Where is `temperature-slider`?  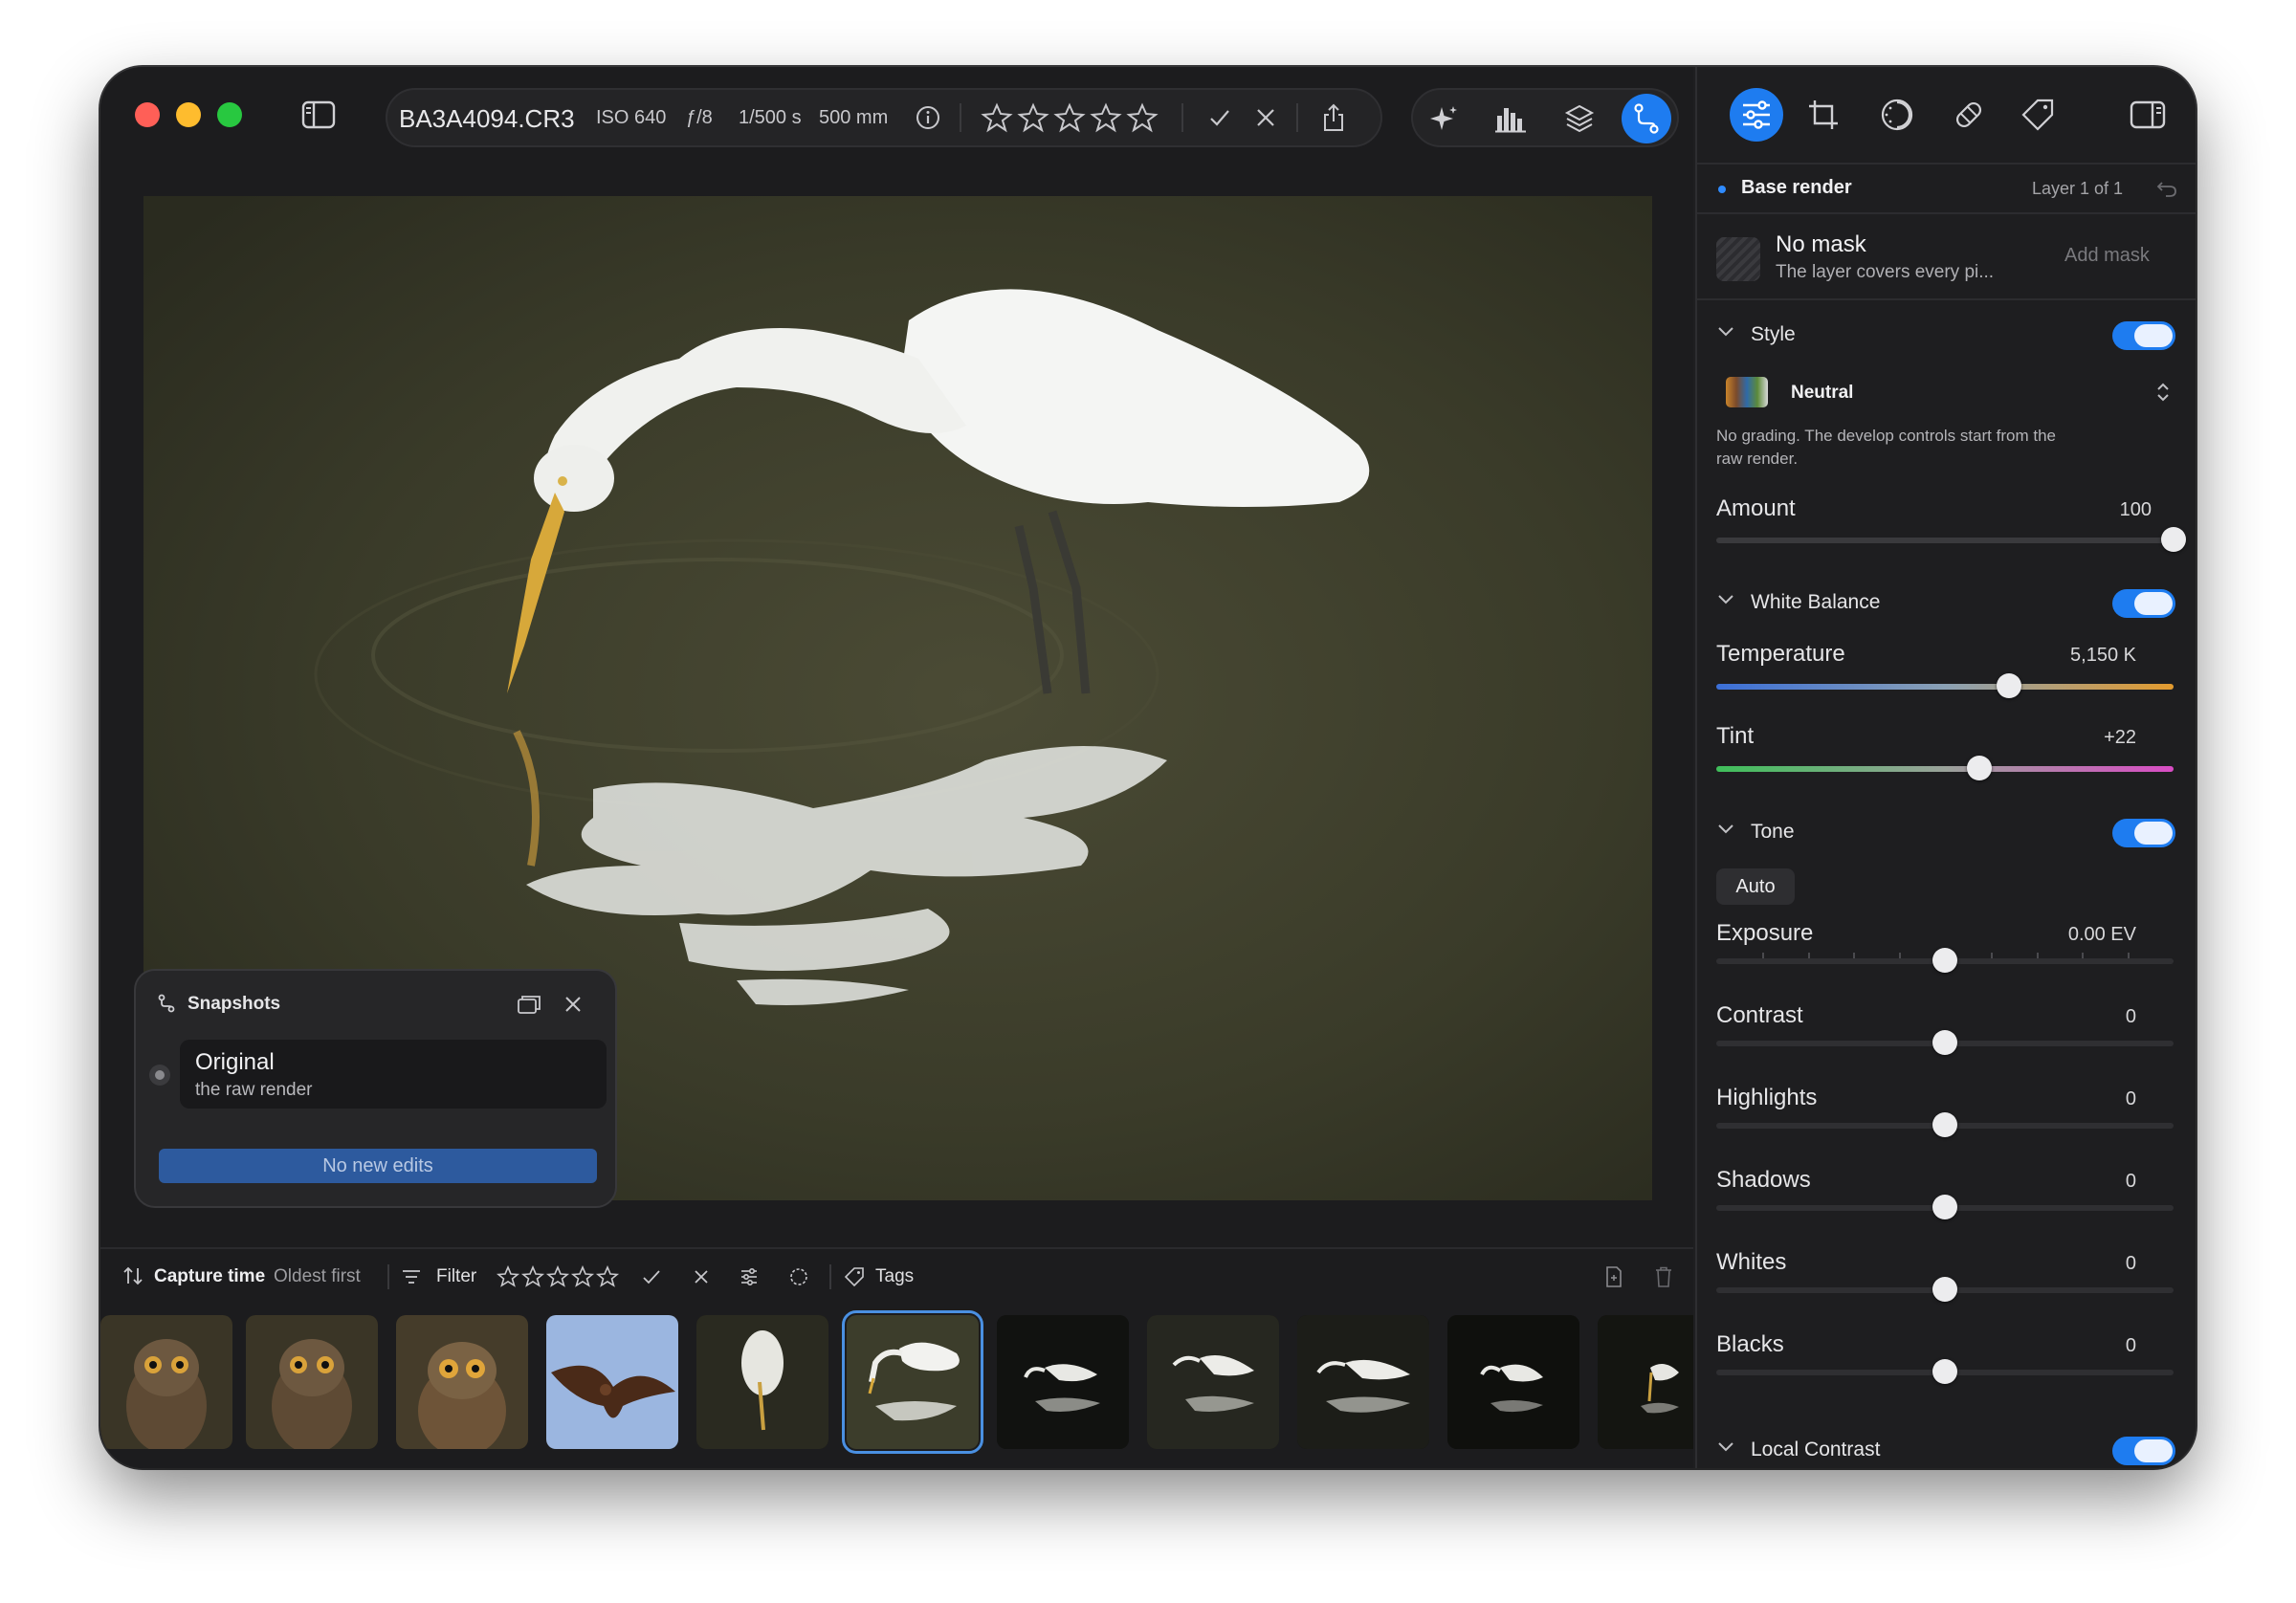
temperature-slider is located at coordinates (1945, 686).